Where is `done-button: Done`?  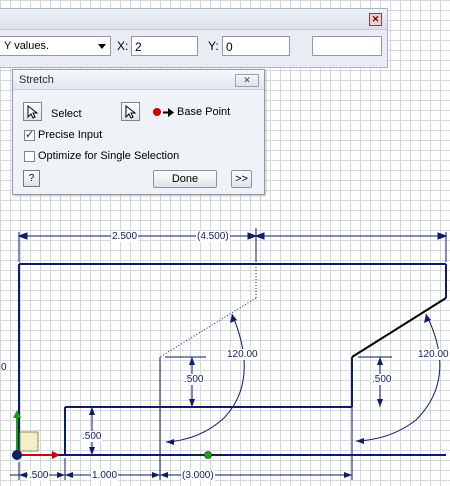
done-button: Done is located at coordinates (185, 179).